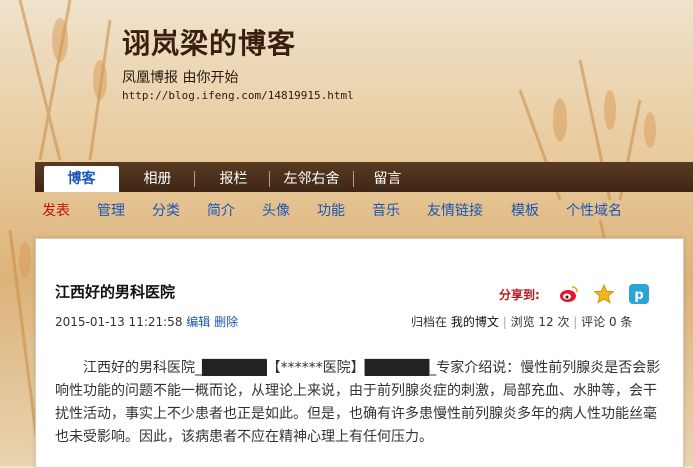  Describe the element at coordinates (111, 210) in the screenshot. I see `subnav-manage: 管理` at that location.